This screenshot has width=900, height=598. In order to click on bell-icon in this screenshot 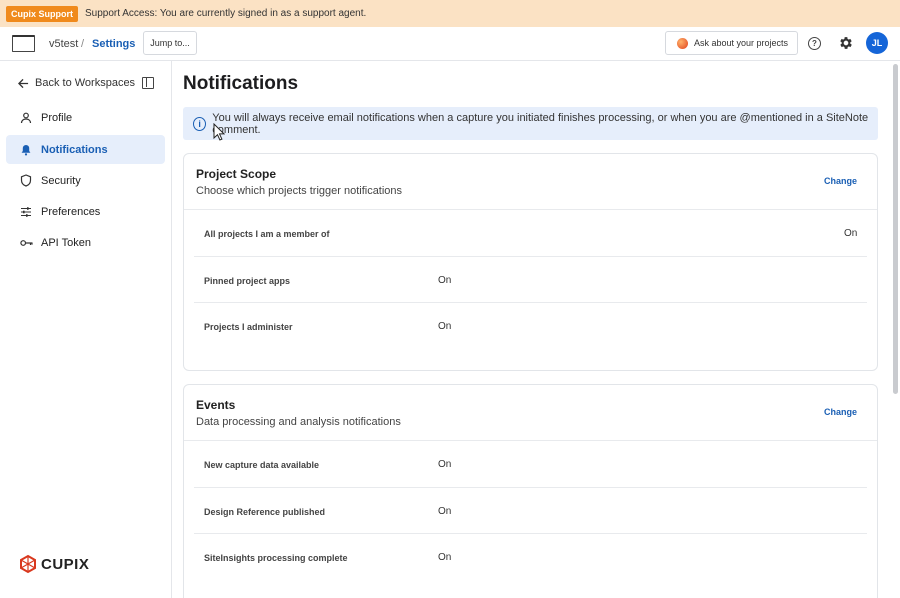, I will do `click(26, 150)`.